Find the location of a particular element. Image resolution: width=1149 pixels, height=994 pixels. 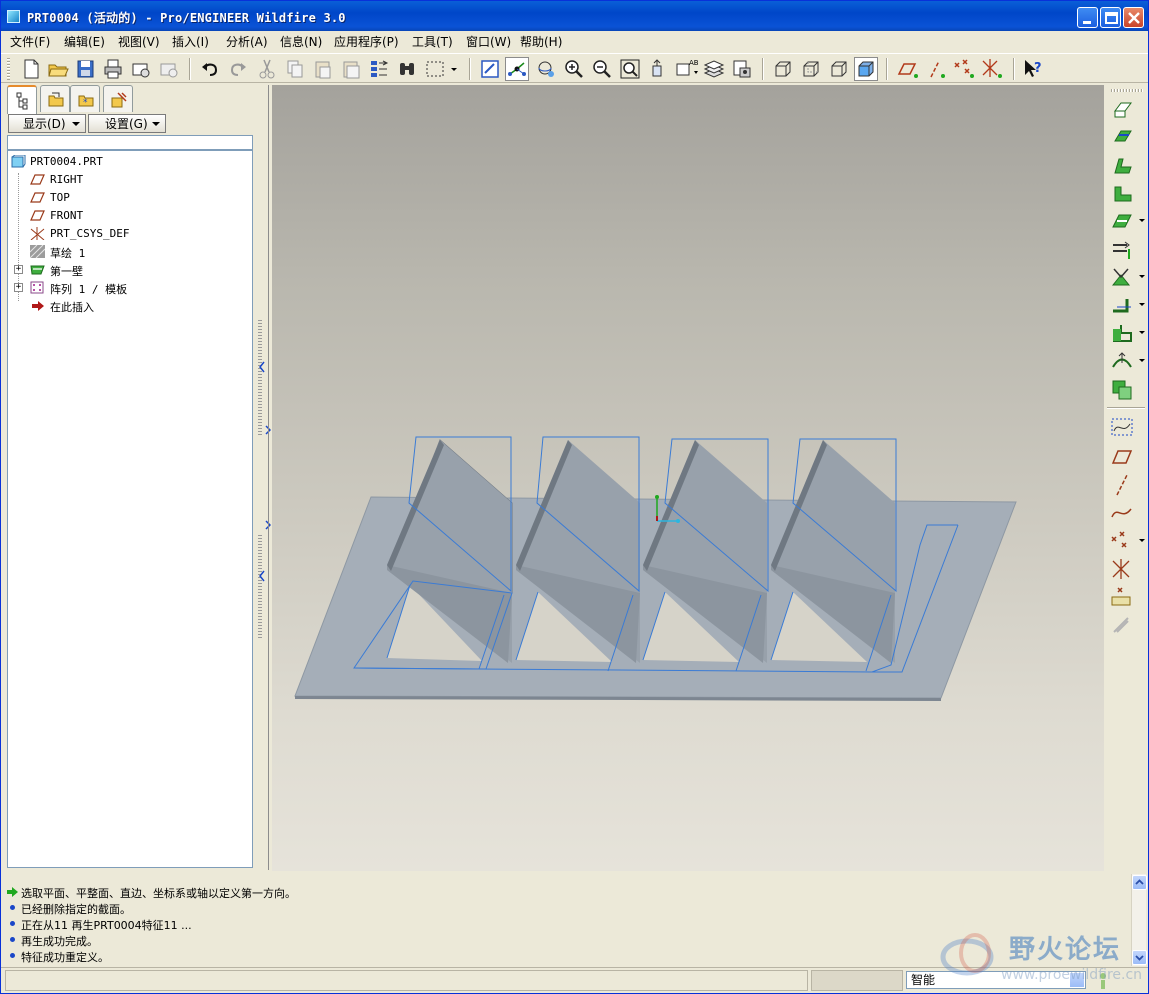

panel-splitter is located at coordinates (264, 477).